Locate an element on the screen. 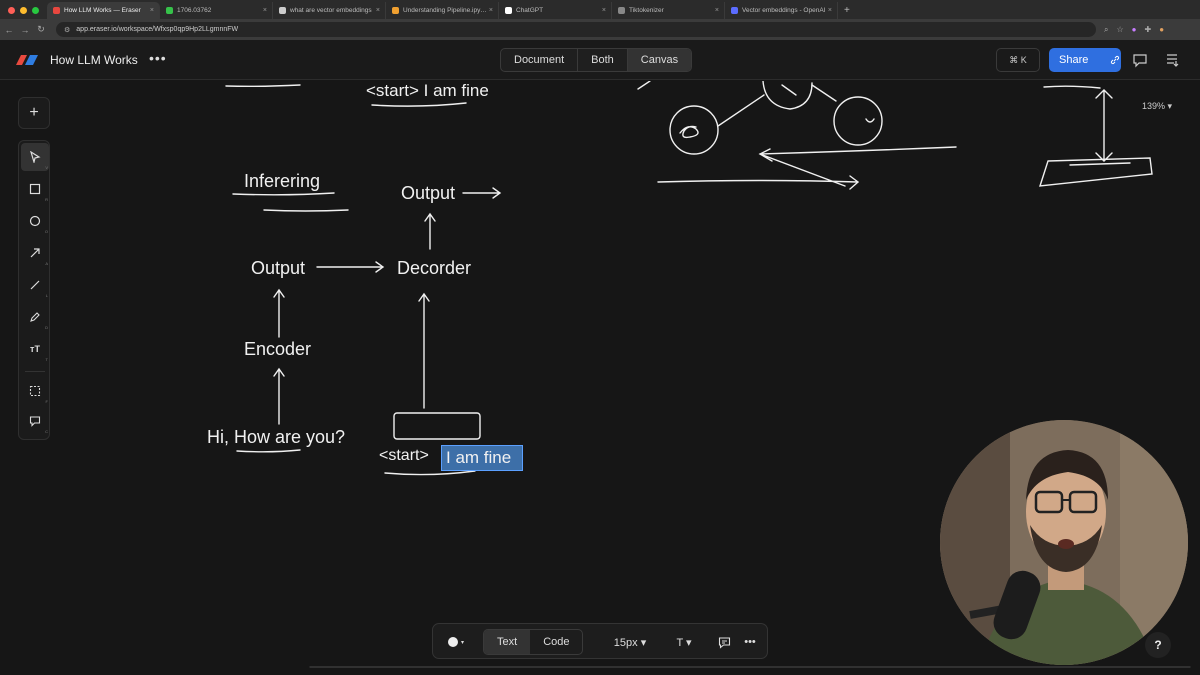  browser-tab: Vector embeddings - OpenAI × is located at coordinates (781, 10).